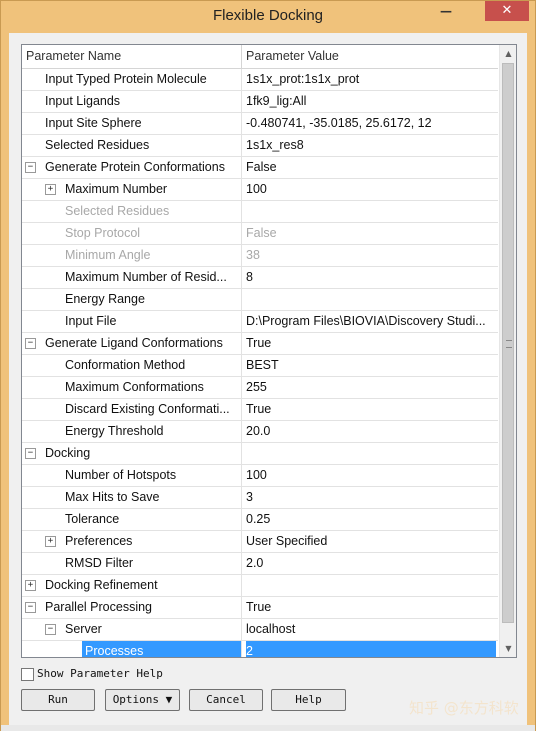  What do you see at coordinates (260, 256) in the screenshot?
I see `parameter-row: Minimum Angle 38` at bounding box center [260, 256].